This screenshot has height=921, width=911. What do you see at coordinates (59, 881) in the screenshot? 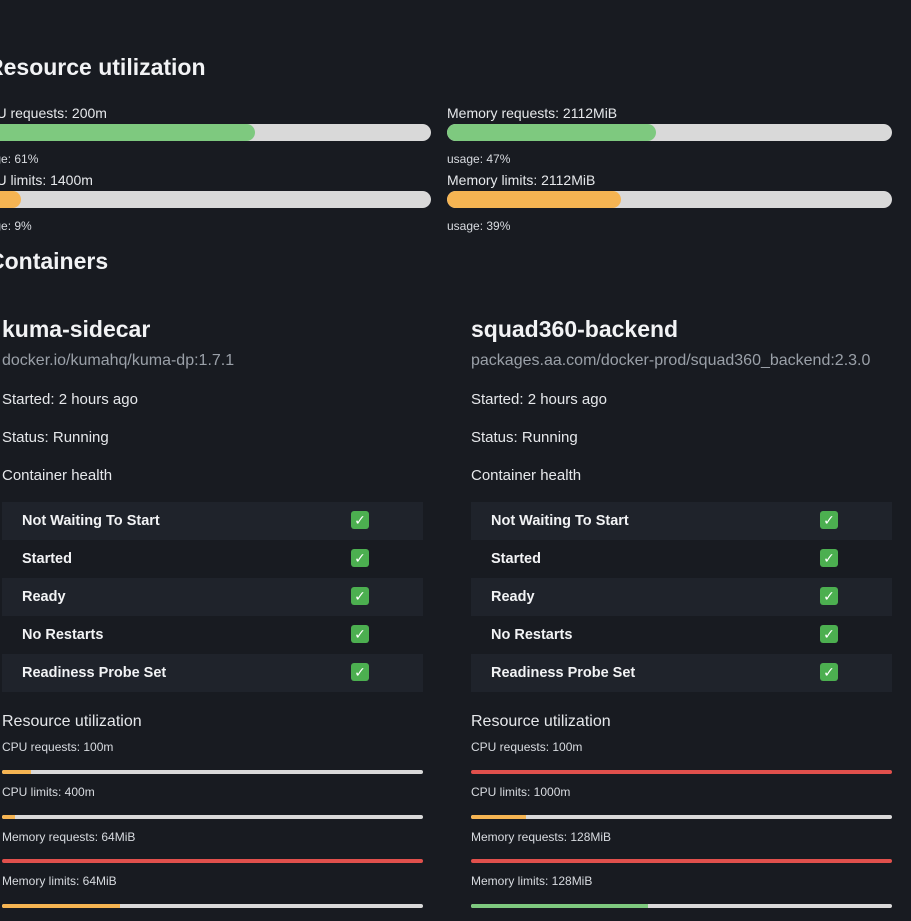
I see `container-memory-limits-label: Memory limits: 64MiB` at bounding box center [59, 881].